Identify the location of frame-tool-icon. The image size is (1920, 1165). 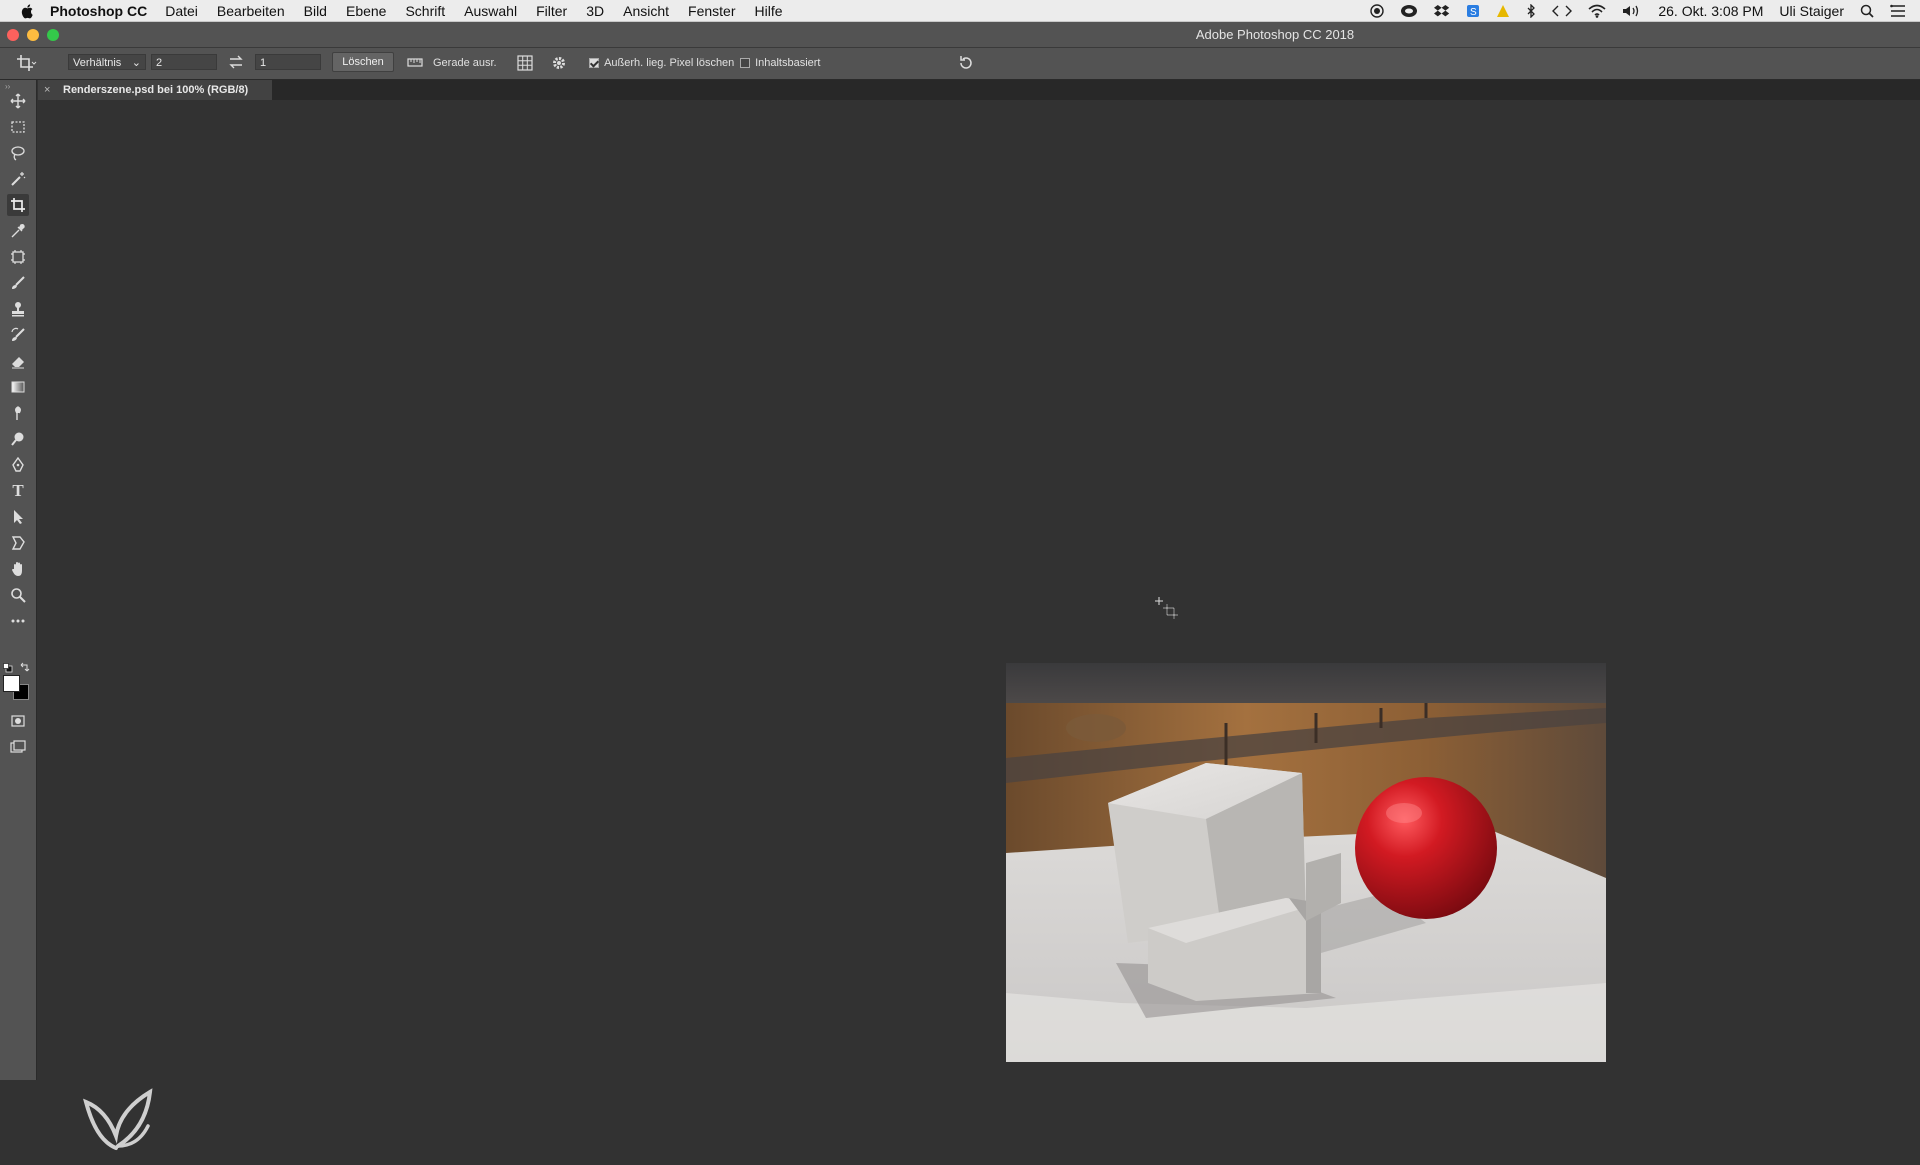
(18, 257).